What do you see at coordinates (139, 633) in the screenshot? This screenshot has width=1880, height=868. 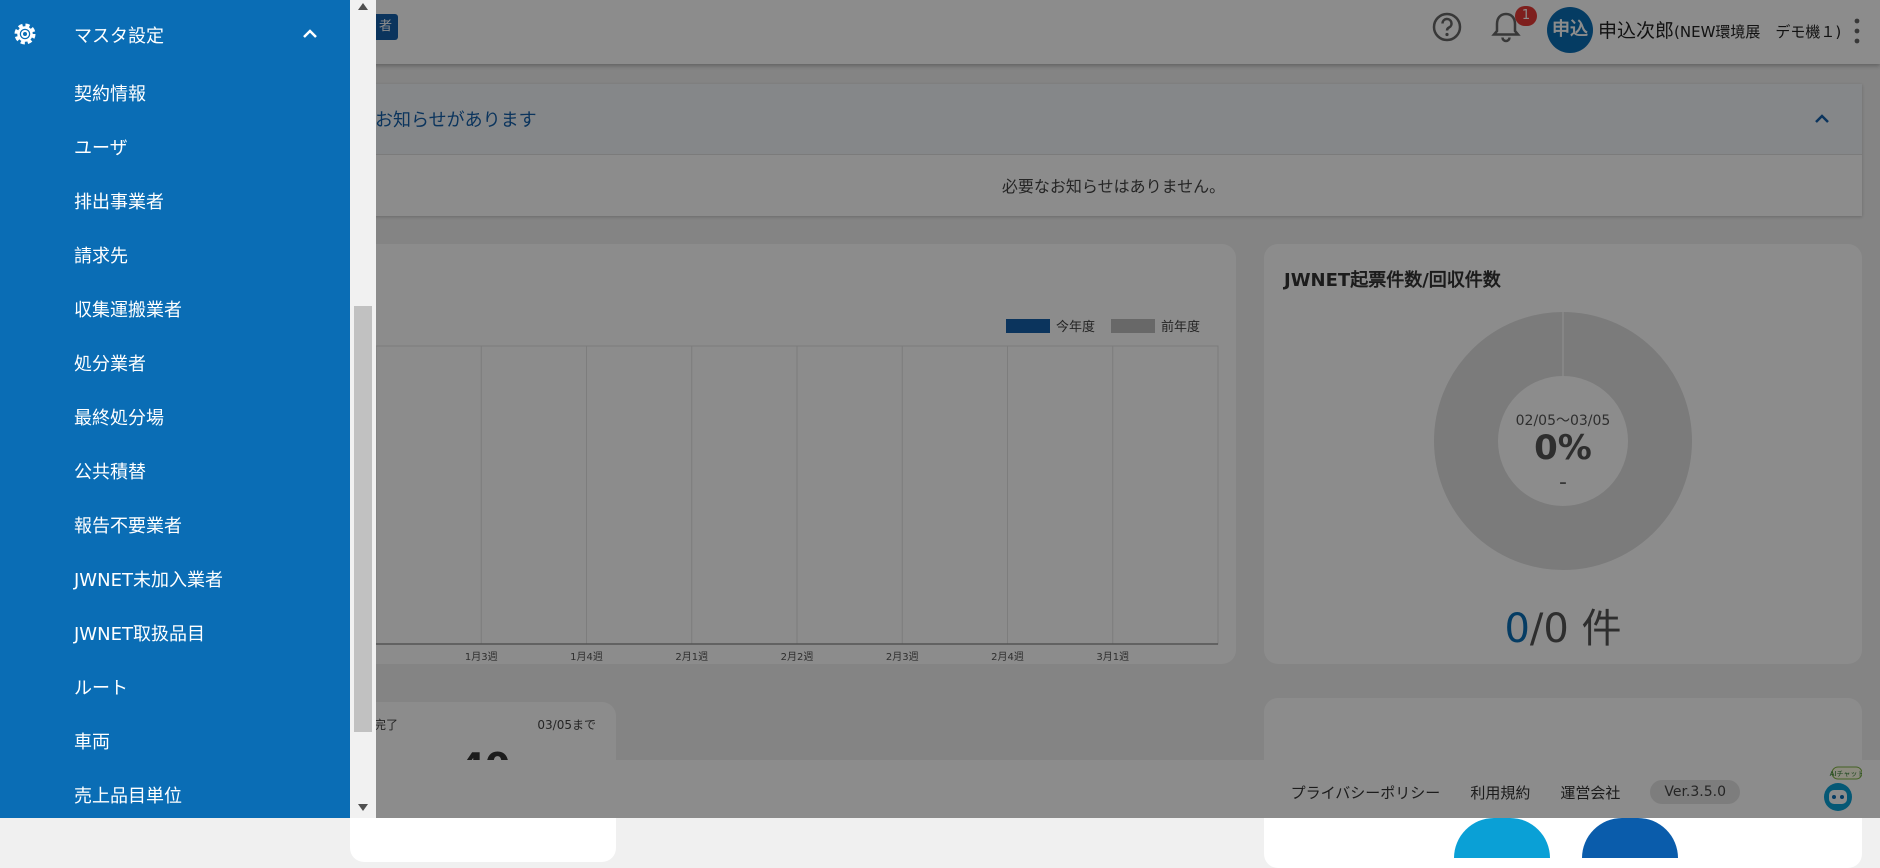 I see `sidebar-item-jwnet-items: JWNET取扱品目` at bounding box center [139, 633].